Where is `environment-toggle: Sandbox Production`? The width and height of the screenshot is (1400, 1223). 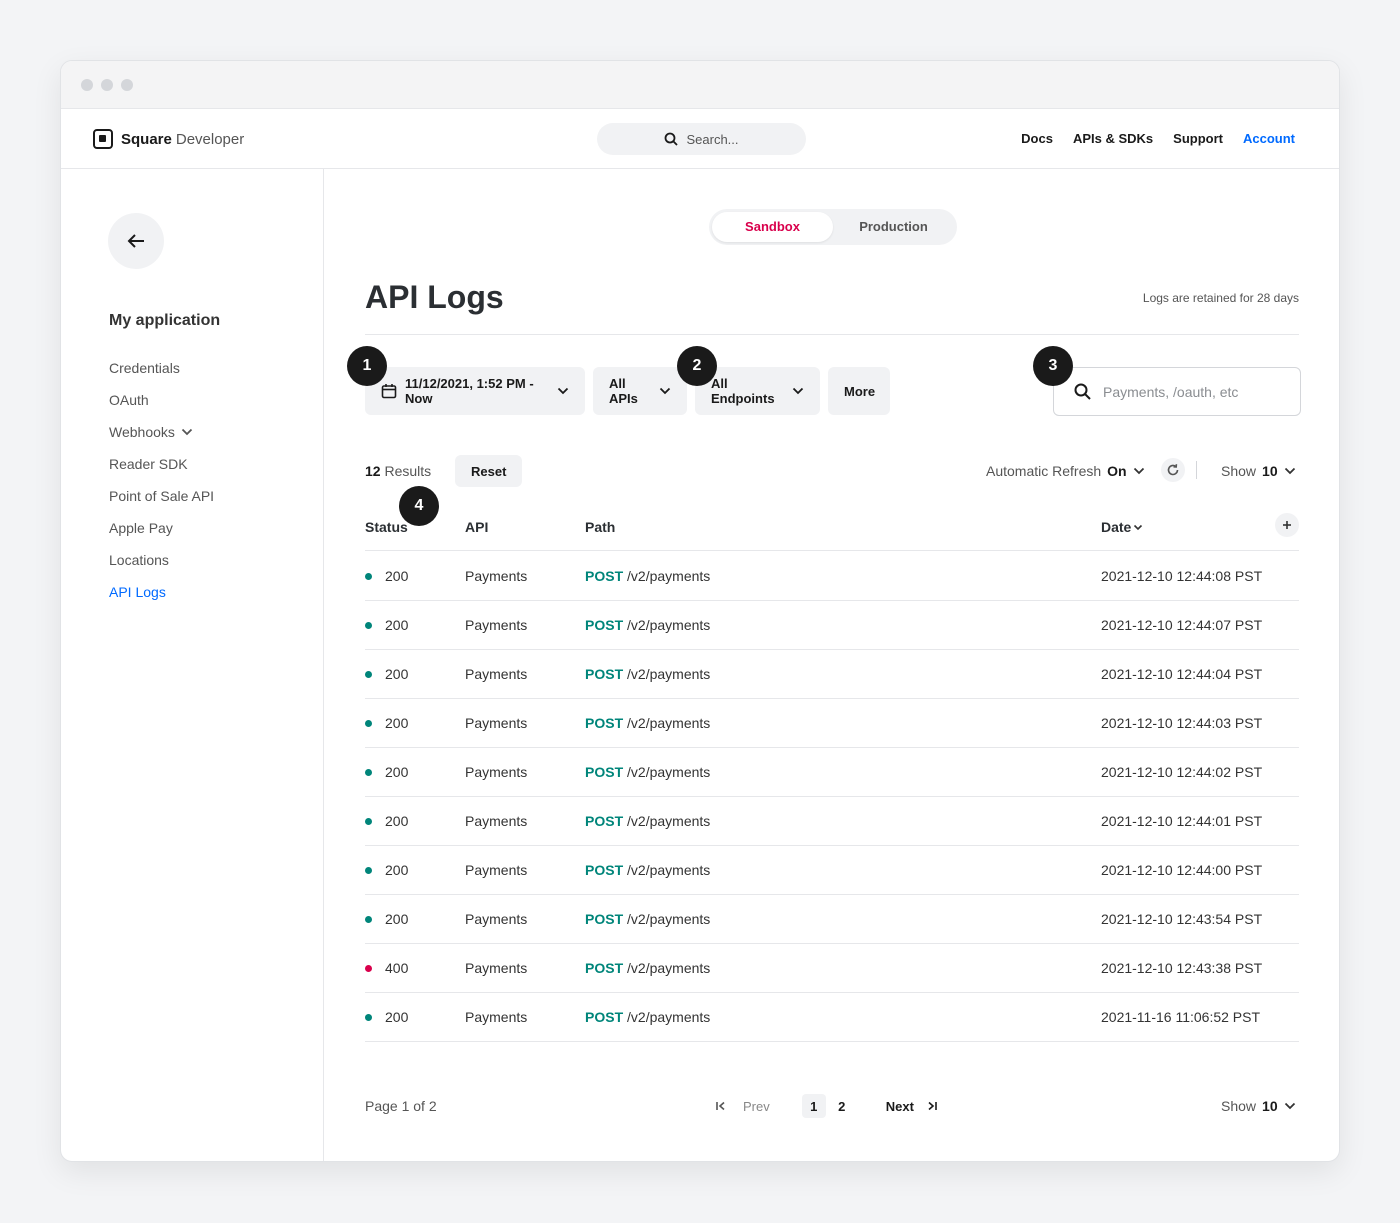
environment-toggle: Sandbox Production is located at coordinates (833, 227).